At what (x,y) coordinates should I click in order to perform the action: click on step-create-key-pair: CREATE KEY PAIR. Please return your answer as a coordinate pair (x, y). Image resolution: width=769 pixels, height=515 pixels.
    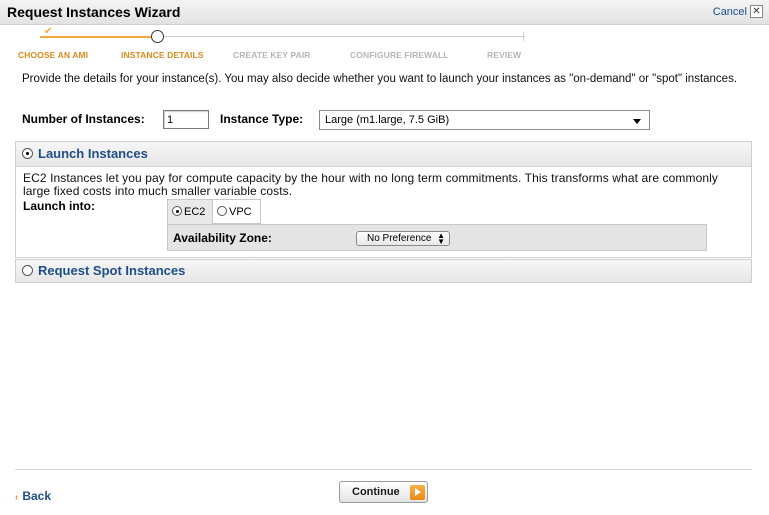
    Looking at the image, I should click on (272, 55).